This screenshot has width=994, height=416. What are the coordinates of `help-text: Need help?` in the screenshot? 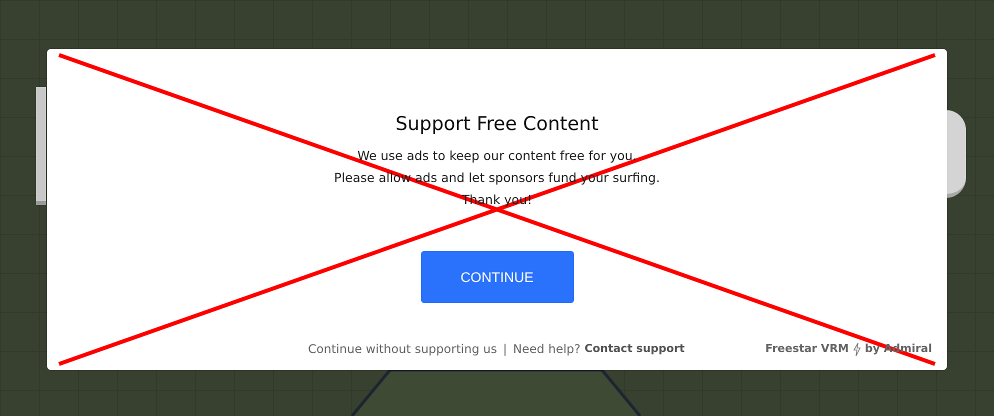 It's located at (547, 349).